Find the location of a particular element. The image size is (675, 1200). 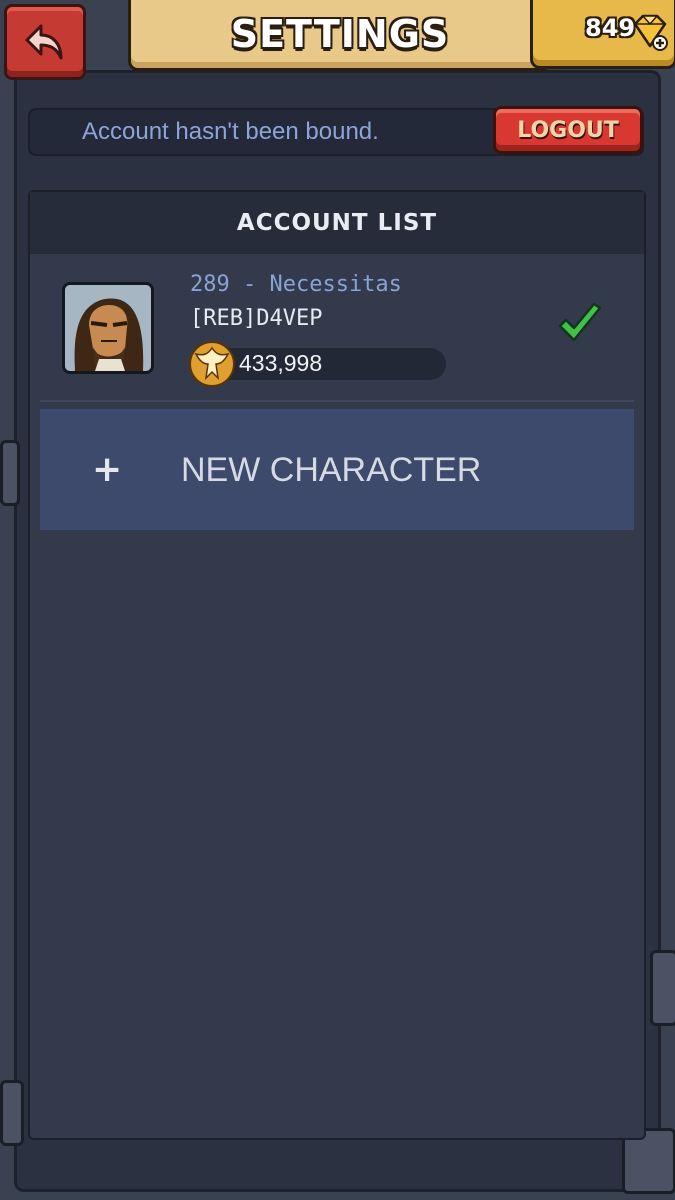

avatar is located at coordinates (108, 328).